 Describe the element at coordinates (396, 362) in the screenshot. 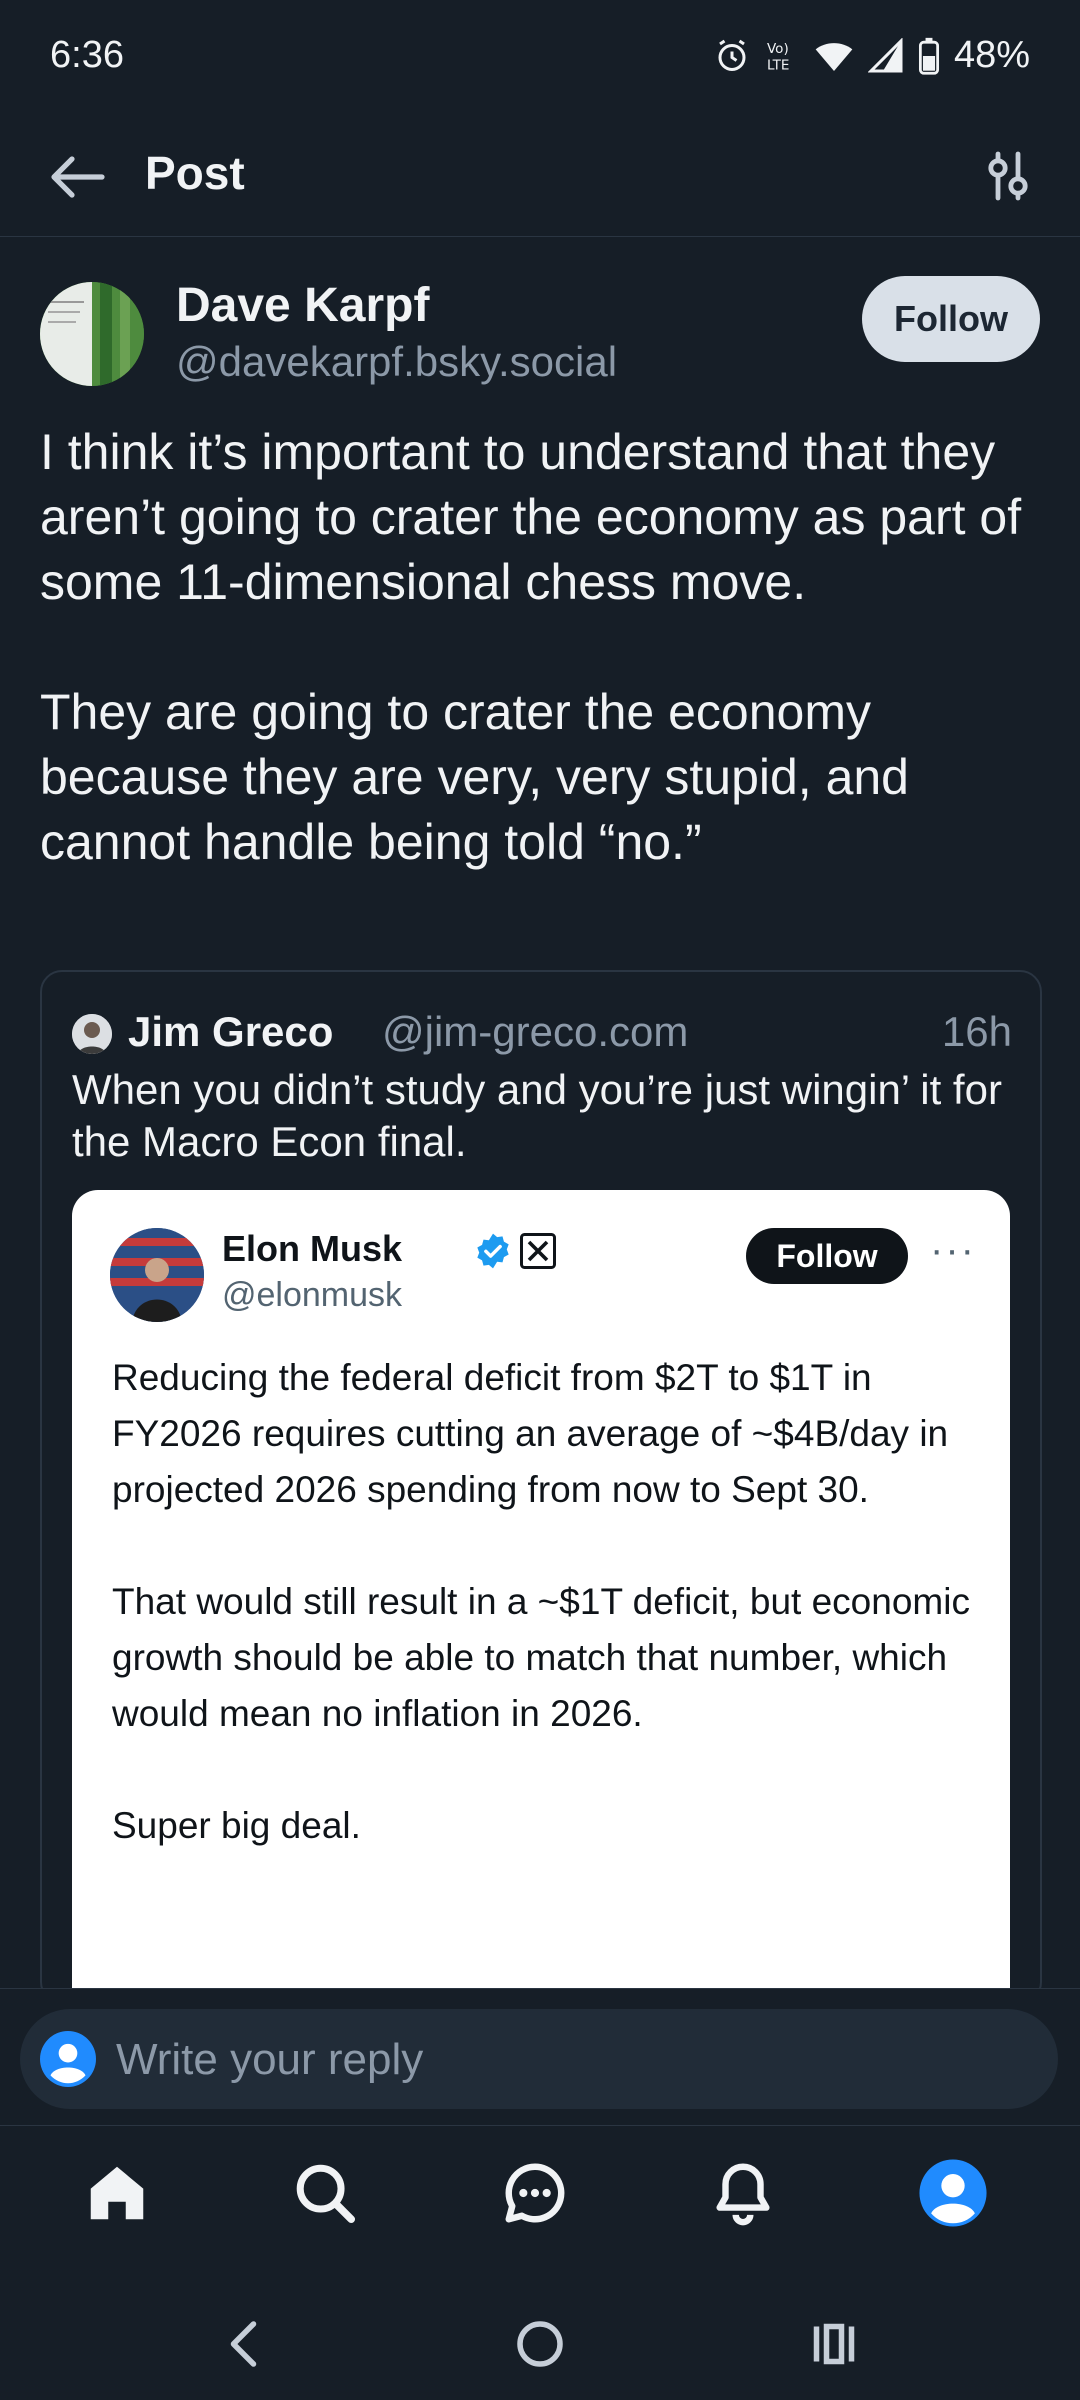

I see `author-handle: @davekarpf.bsky.social` at that location.